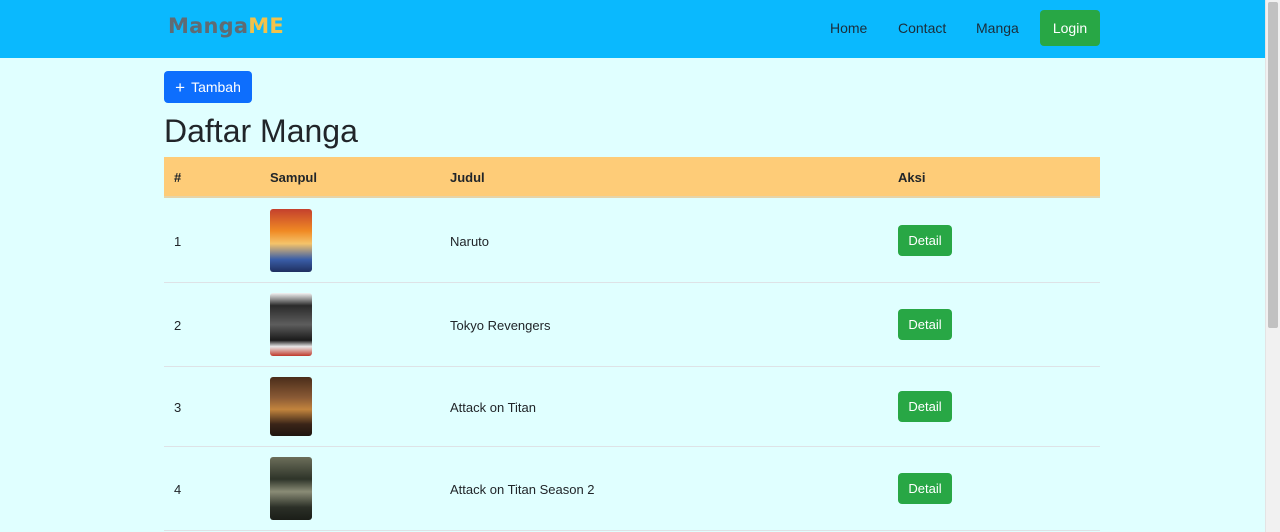  Describe the element at coordinates (922, 28) in the screenshot. I see `nav-link-contact: Contact` at that location.